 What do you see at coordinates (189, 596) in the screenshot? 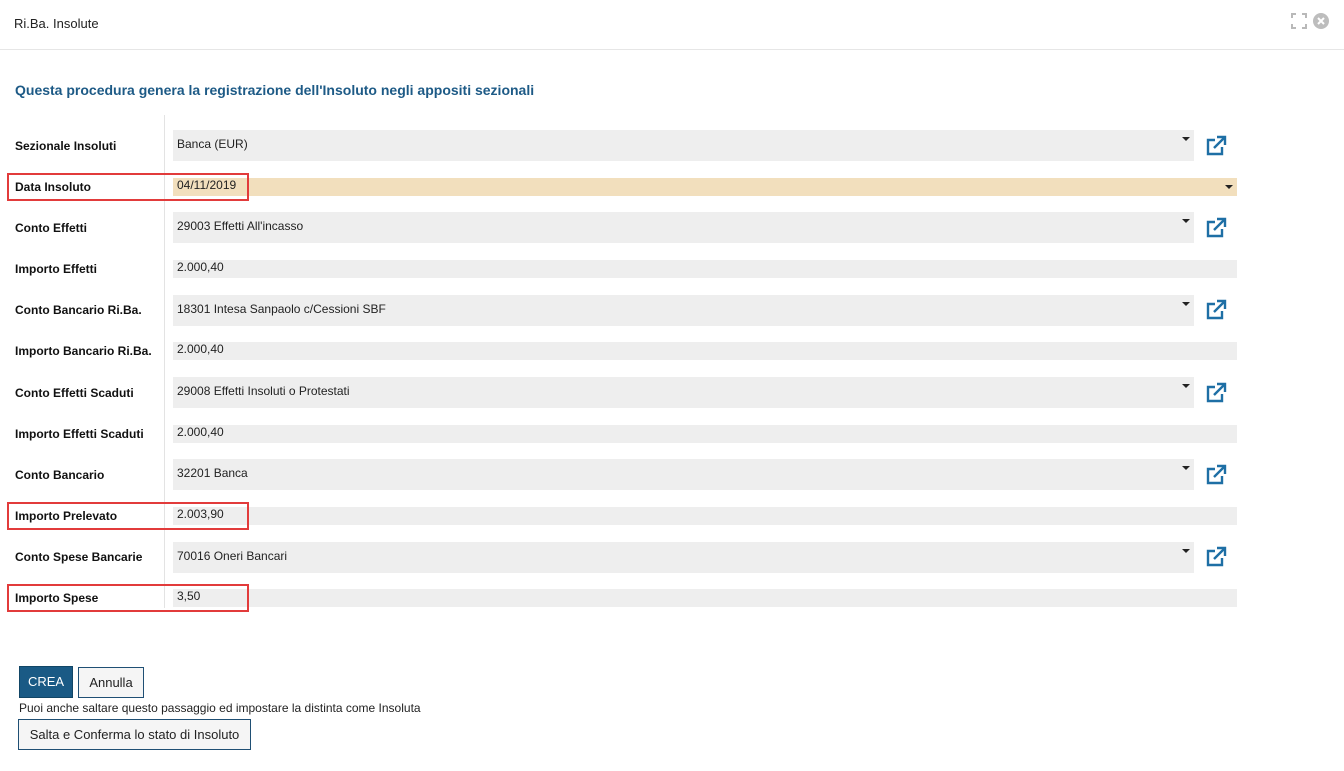
I see `input-importo-spese-value: 3,50` at bounding box center [189, 596].